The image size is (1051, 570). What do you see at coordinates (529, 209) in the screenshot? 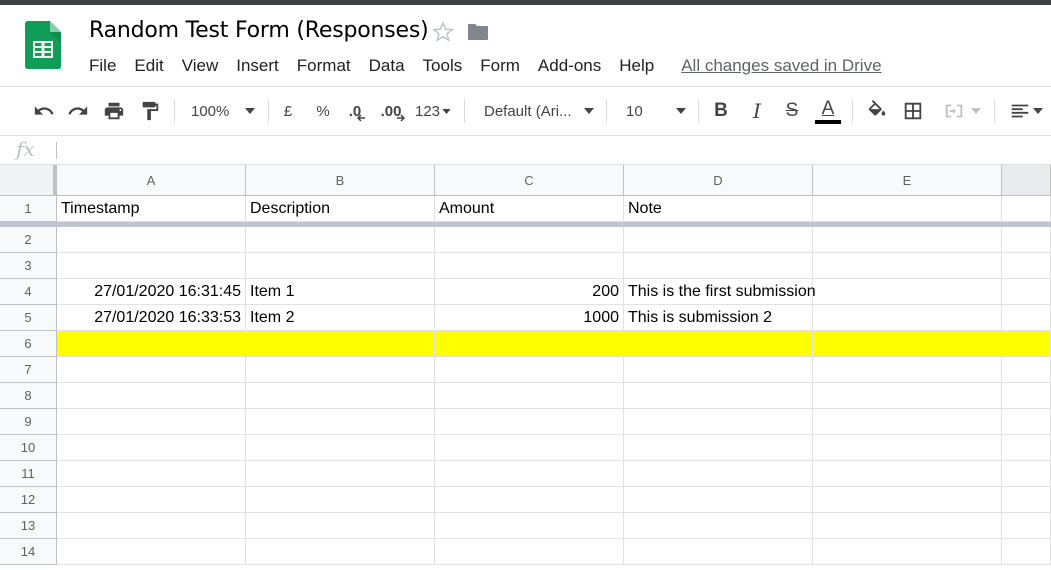
I see `cell-c1: Amount` at bounding box center [529, 209].